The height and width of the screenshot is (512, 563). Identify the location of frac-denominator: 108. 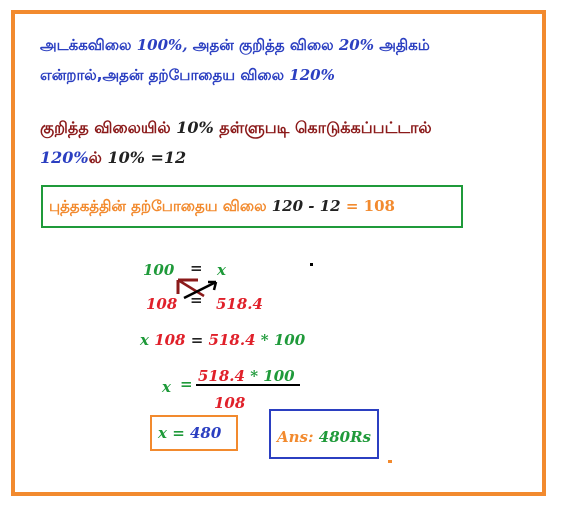
(230, 403).